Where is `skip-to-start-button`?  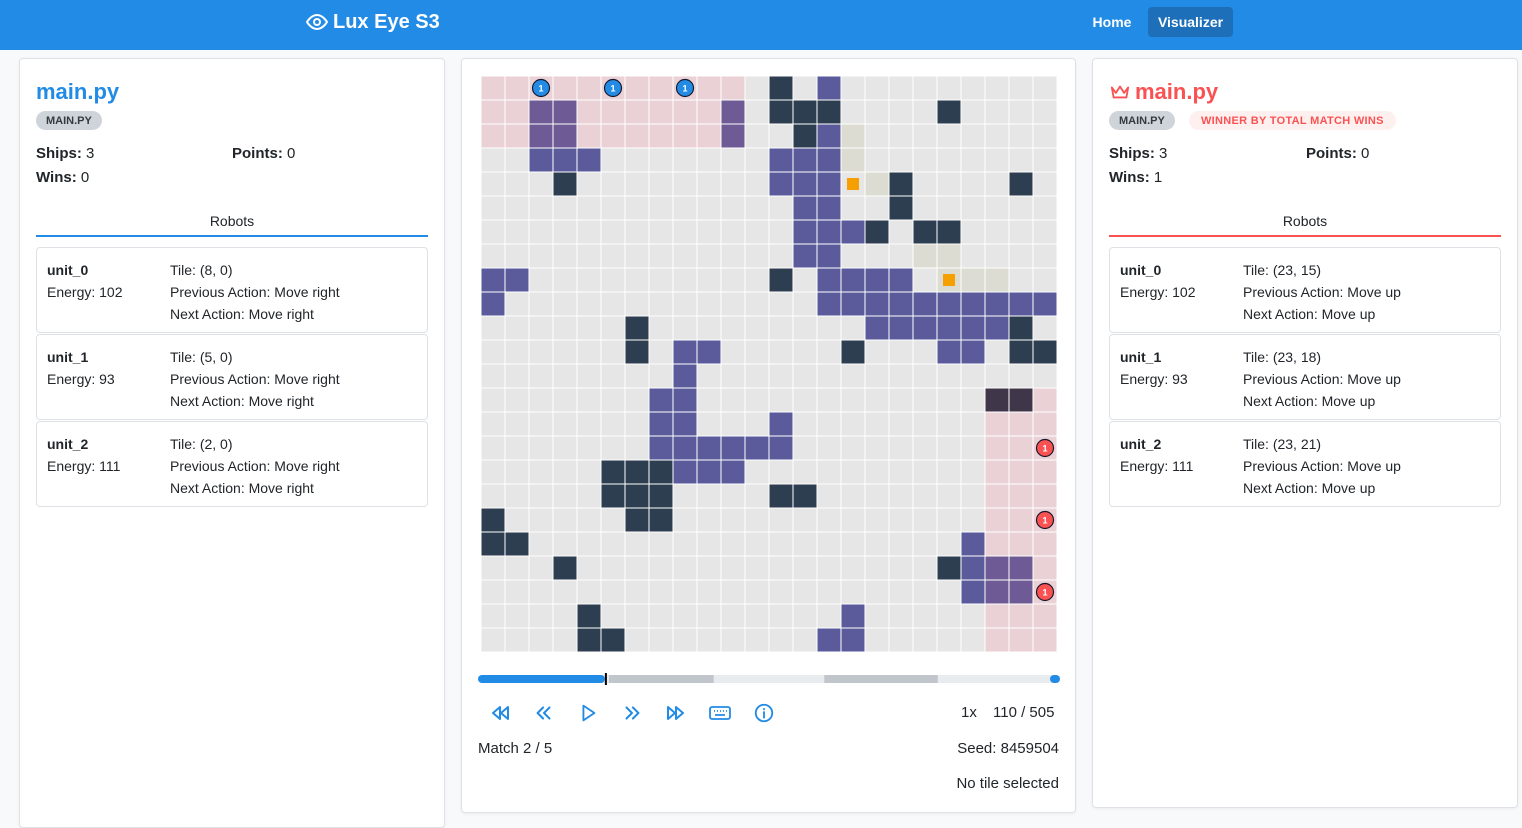
skip-to-start-button is located at coordinates (500, 713).